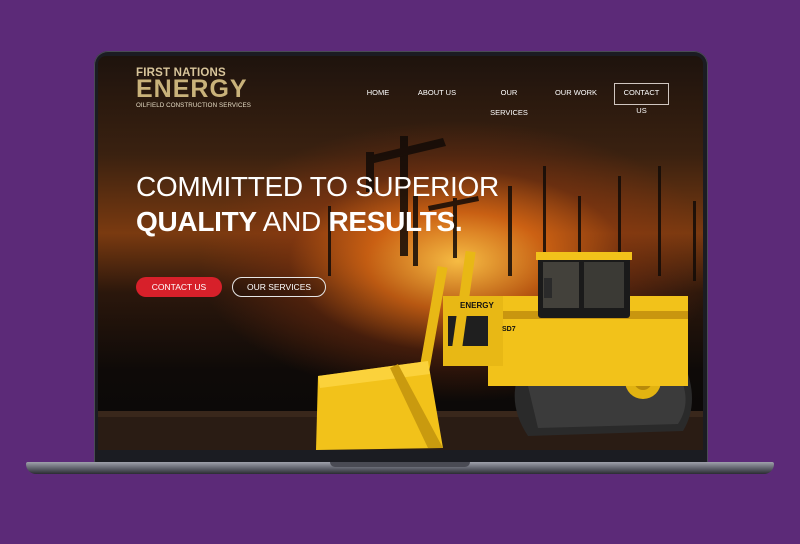 The height and width of the screenshot is (544, 800). I want to click on nav-item-home: HOME, so click(378, 93).